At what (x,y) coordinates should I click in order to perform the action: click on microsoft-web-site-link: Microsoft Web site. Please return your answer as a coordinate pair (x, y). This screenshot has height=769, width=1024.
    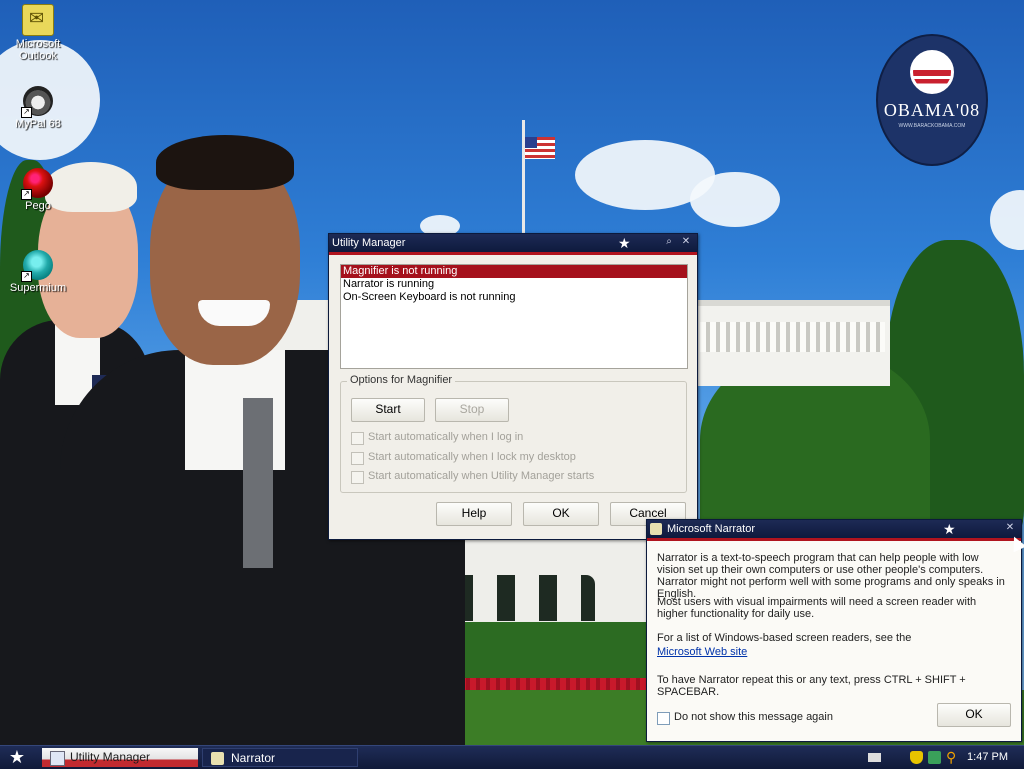
    Looking at the image, I should click on (702, 652).